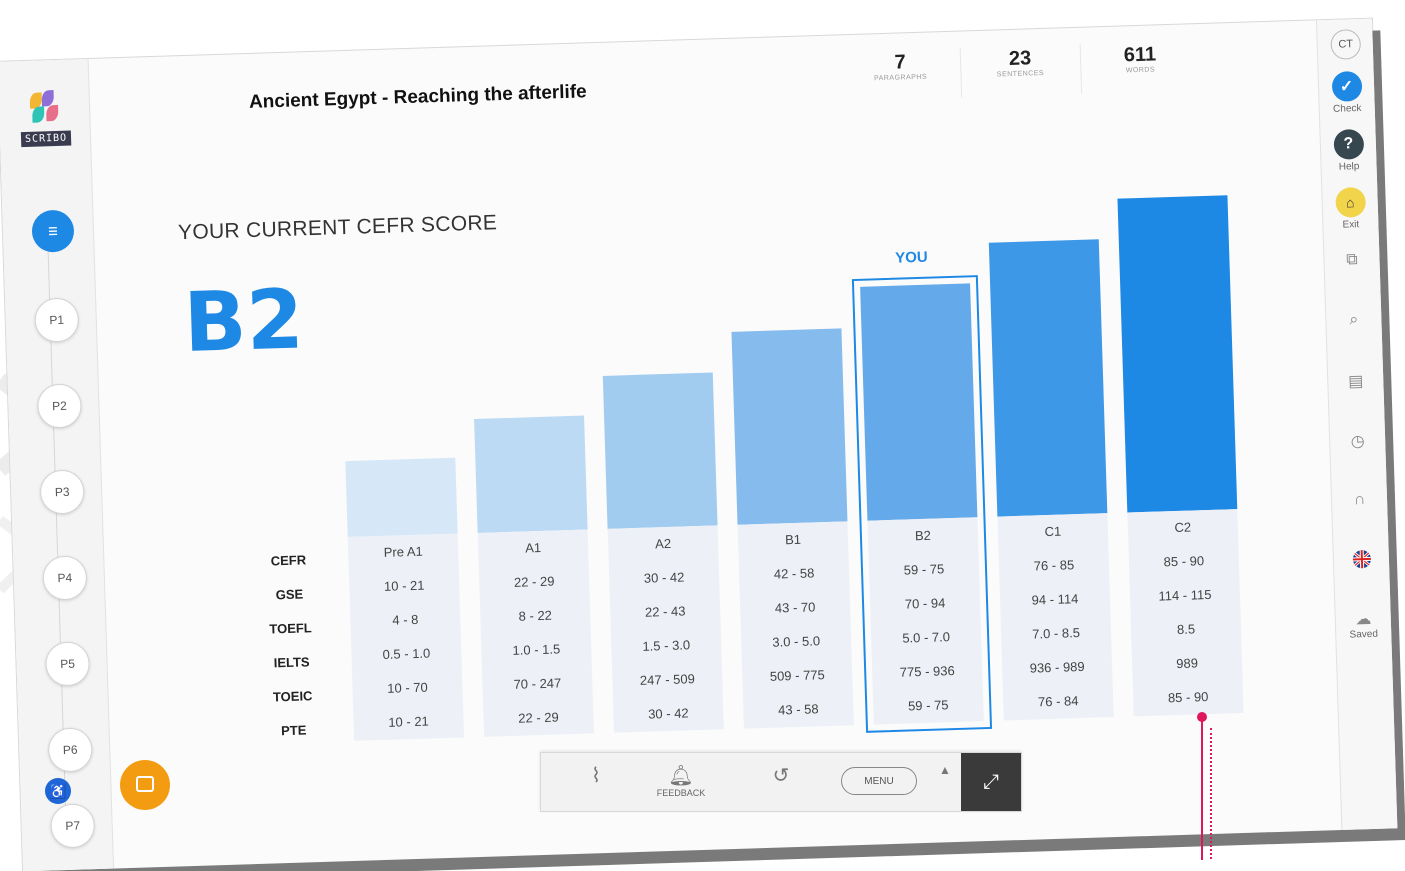 The width and height of the screenshot is (1405, 871). What do you see at coordinates (534, 581) in the screenshot?
I see `score-cell-gse: 22 - 29` at bounding box center [534, 581].